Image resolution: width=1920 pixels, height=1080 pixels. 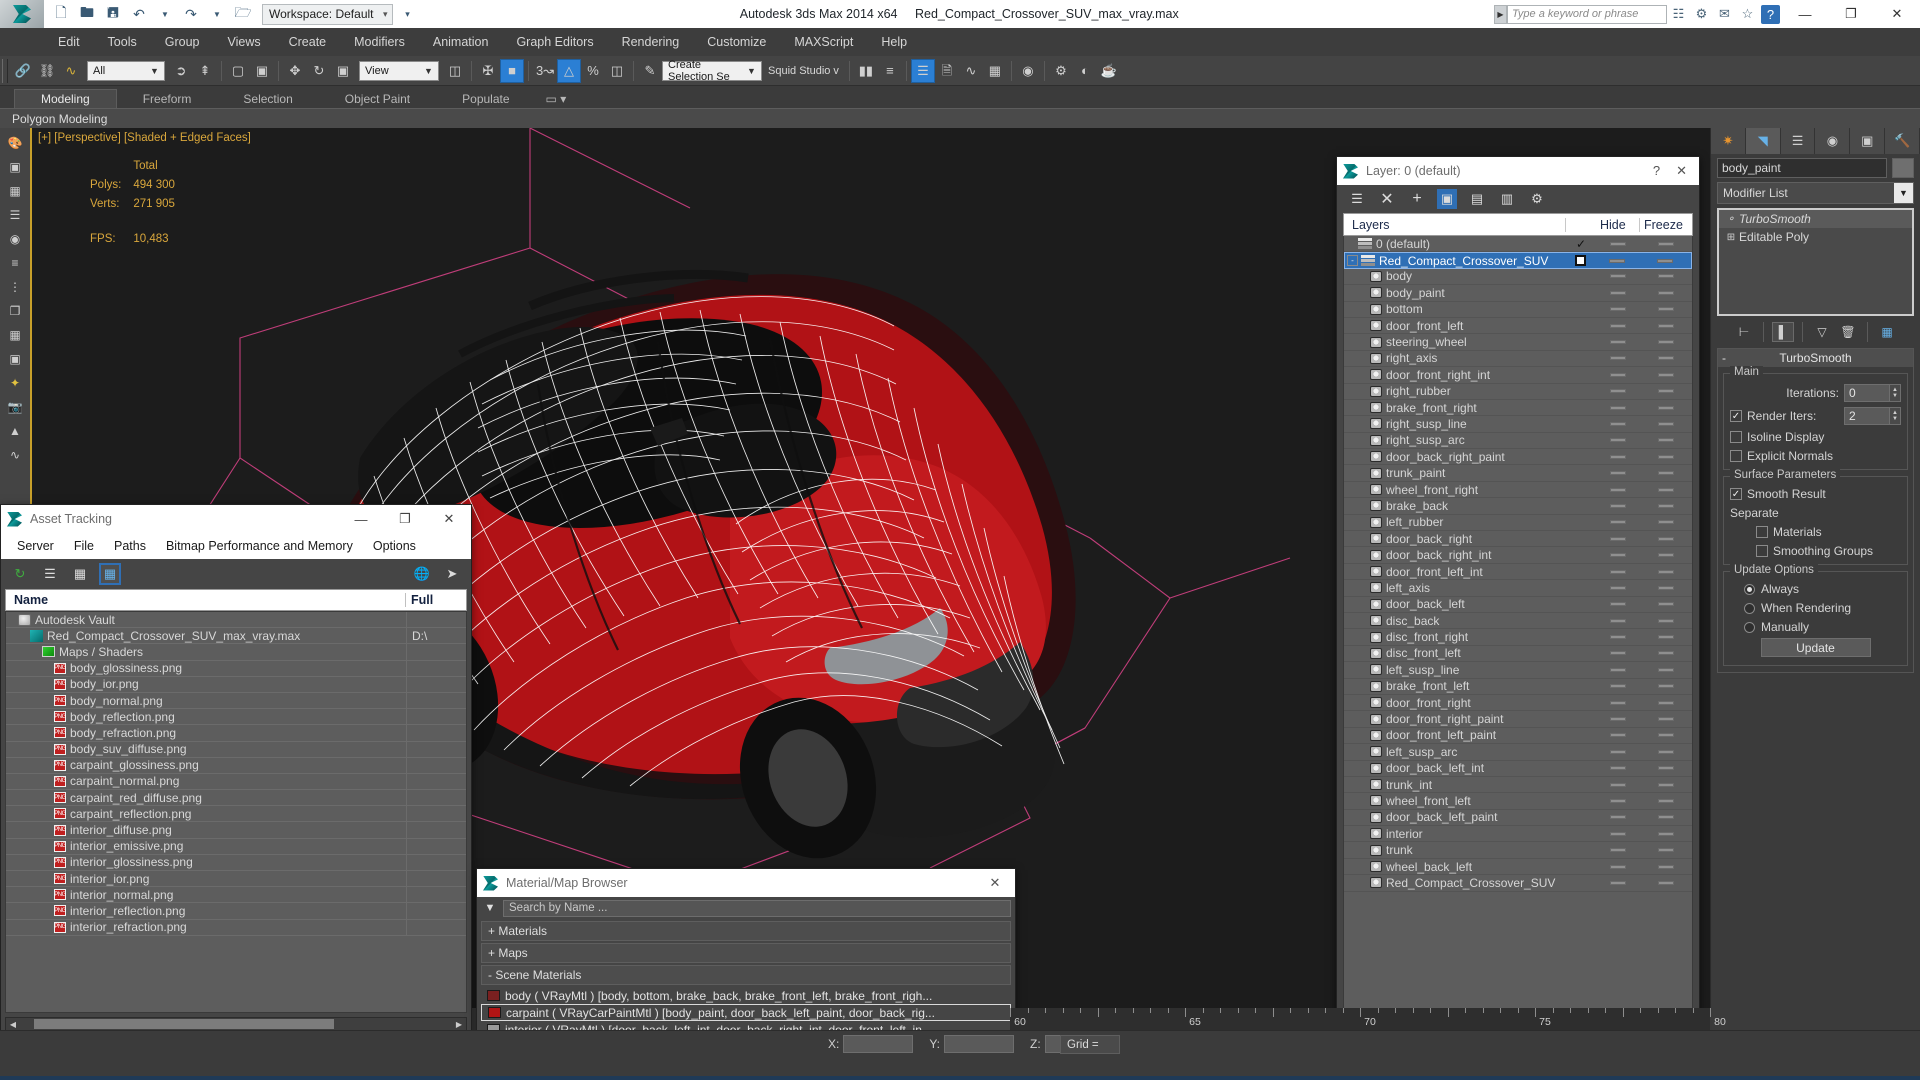 I want to click on communication-icon: ✉, so click(x=1724, y=14).